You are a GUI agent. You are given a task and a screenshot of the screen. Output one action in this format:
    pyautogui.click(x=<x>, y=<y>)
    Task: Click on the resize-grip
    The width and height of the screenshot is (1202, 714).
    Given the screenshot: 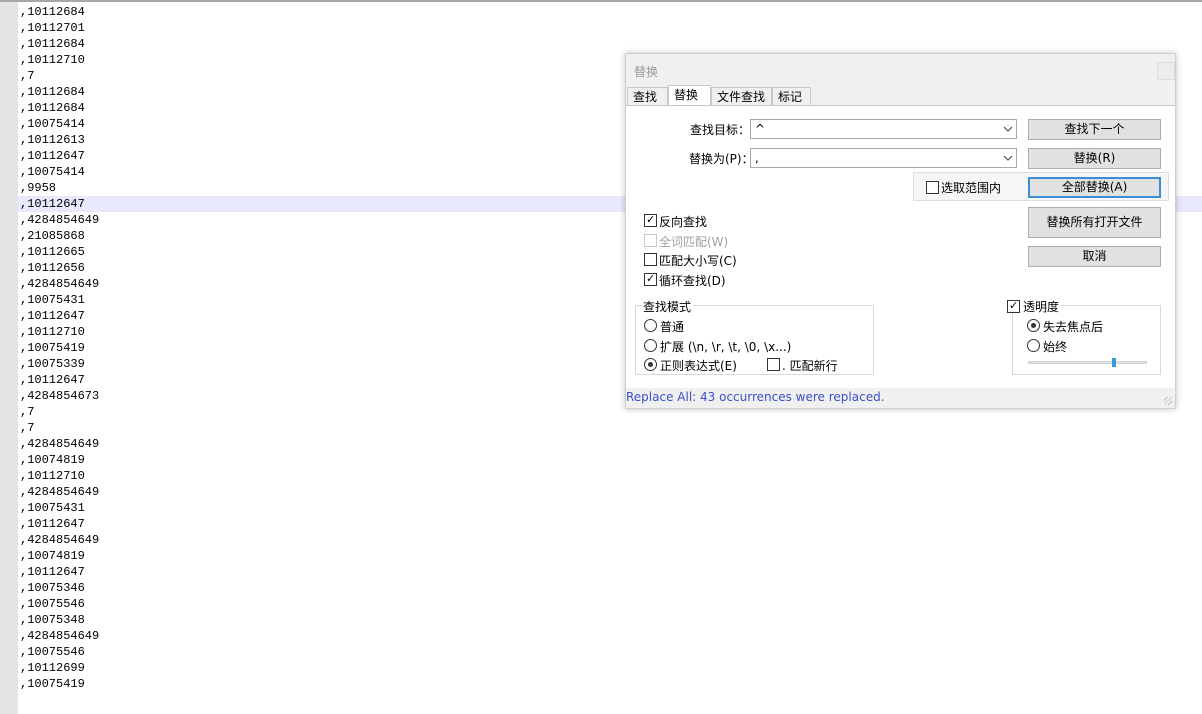 What is the action you would take?
    pyautogui.click(x=1168, y=401)
    